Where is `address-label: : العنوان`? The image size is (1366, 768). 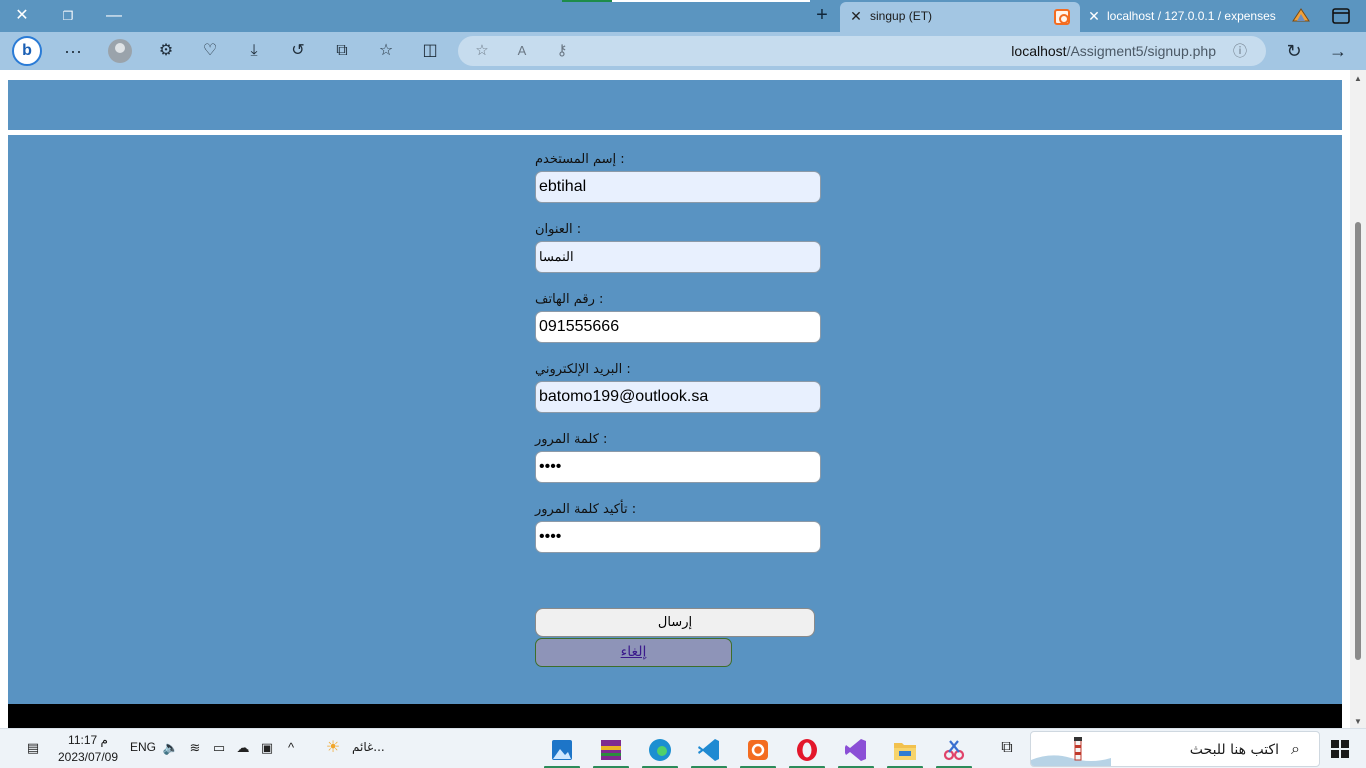 address-label: : العنوان is located at coordinates (558, 229).